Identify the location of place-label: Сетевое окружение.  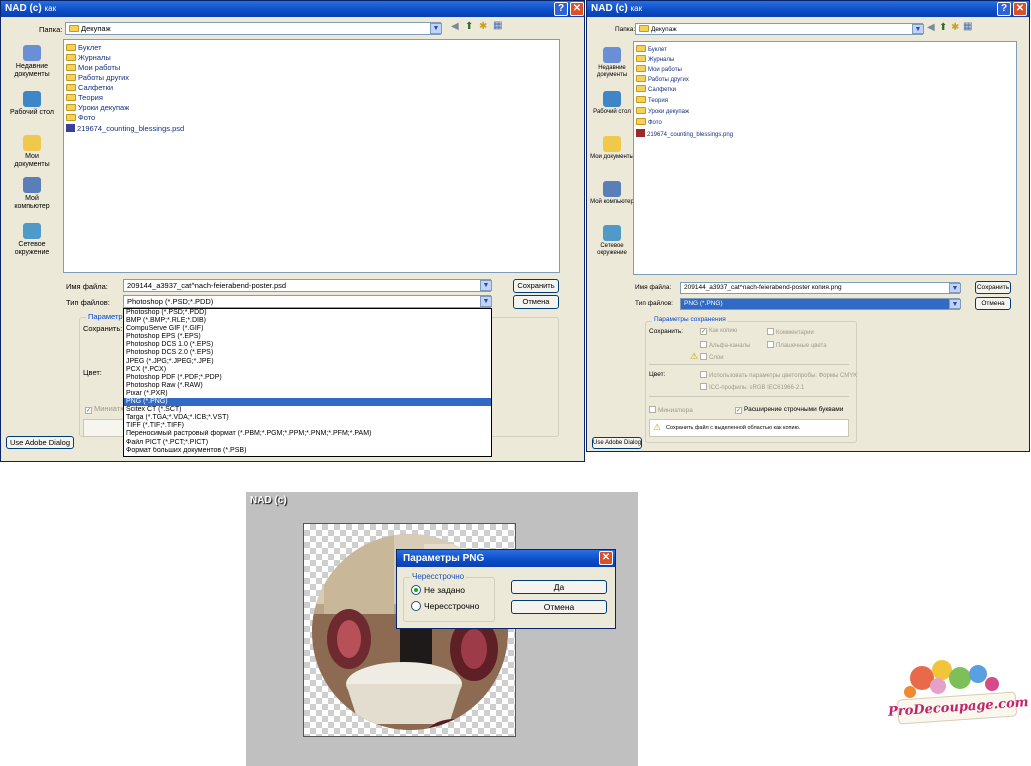
(32, 248).